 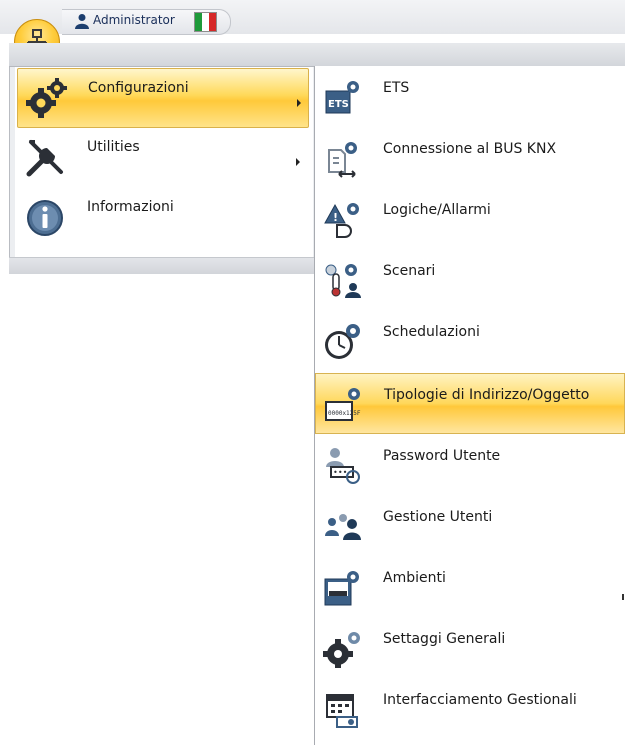 What do you see at coordinates (341, 650) in the screenshot?
I see `general-settings-icon` at bounding box center [341, 650].